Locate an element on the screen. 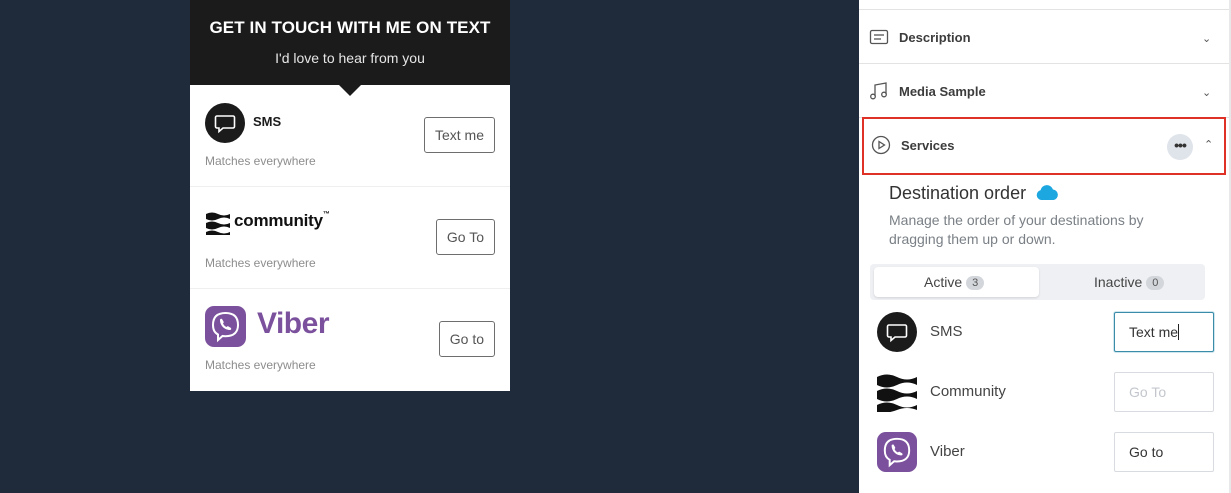 The width and height of the screenshot is (1231, 493). destination-order-title: Destination order is located at coordinates (958, 193).